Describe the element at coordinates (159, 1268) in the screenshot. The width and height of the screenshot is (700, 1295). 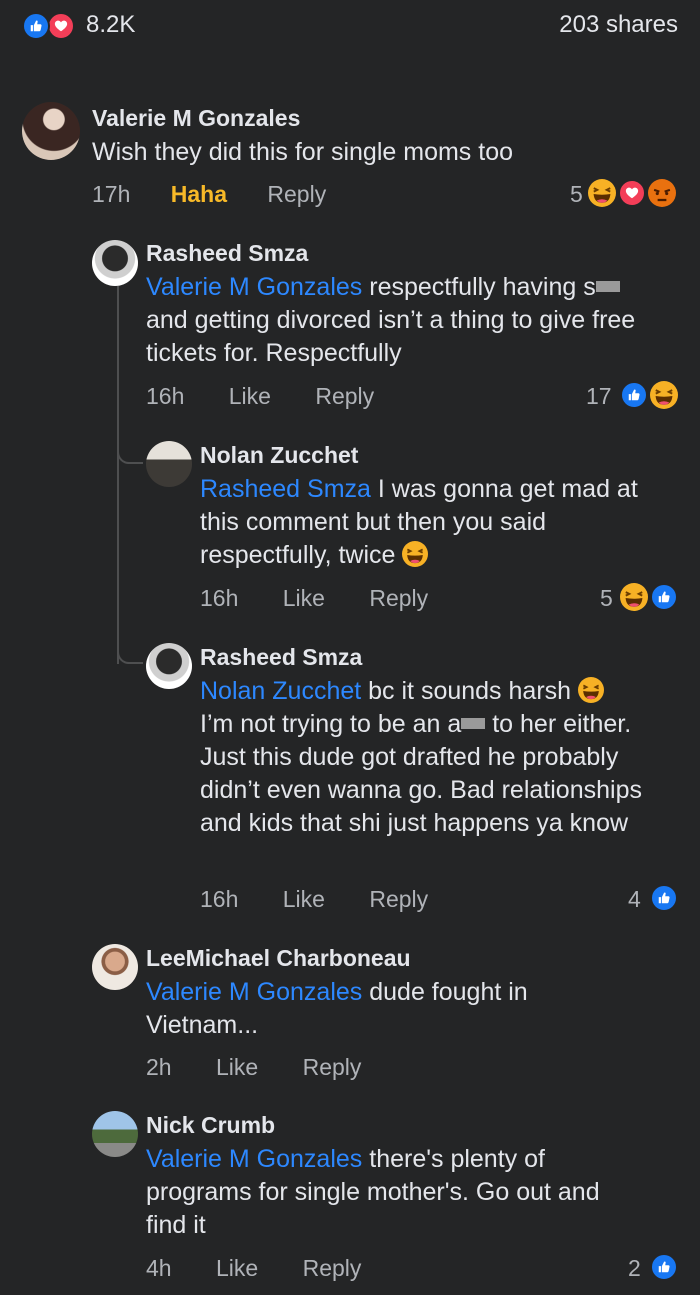
I see `comment-time: 4h` at that location.